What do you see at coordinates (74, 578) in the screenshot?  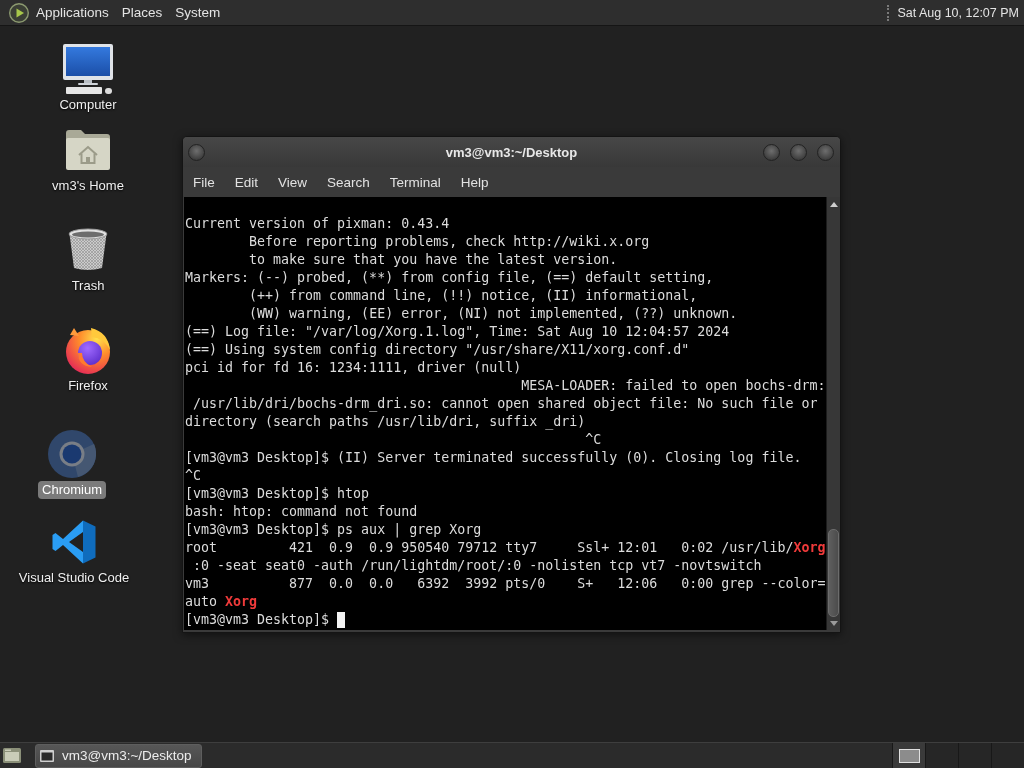 I see `desktop-icon-label: Visual Studio Code` at bounding box center [74, 578].